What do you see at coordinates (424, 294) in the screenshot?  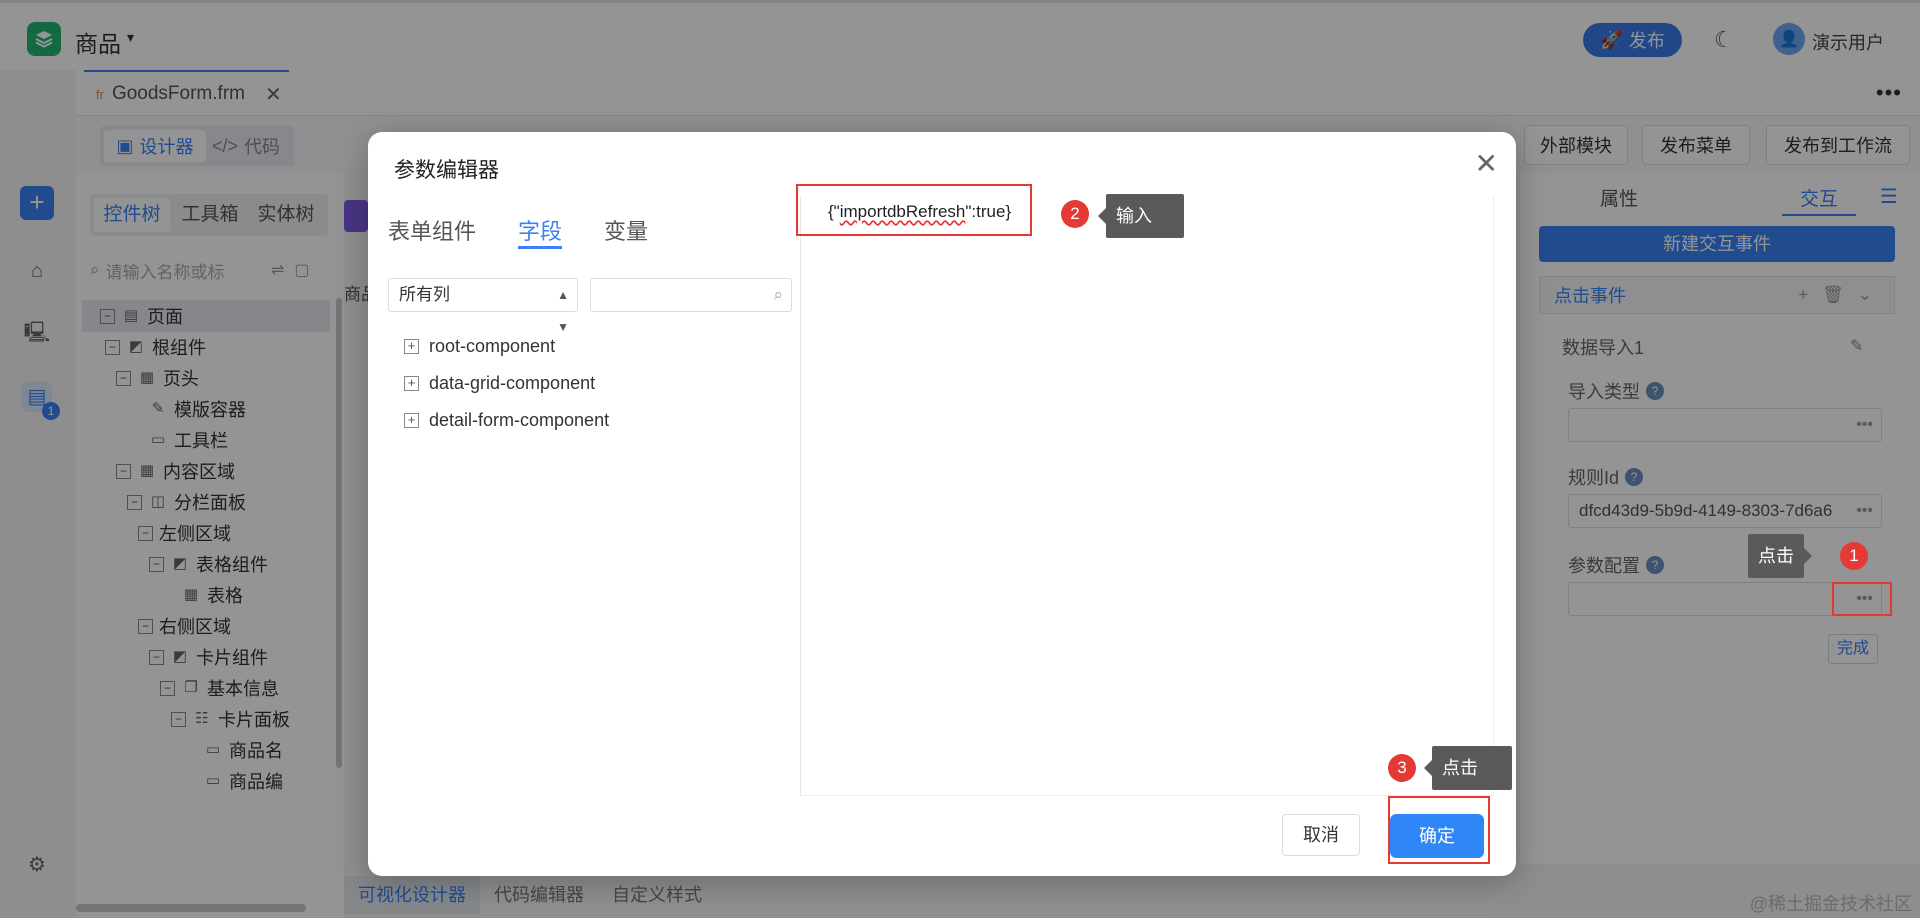 I see `column-filter-value: 所有列` at bounding box center [424, 294].